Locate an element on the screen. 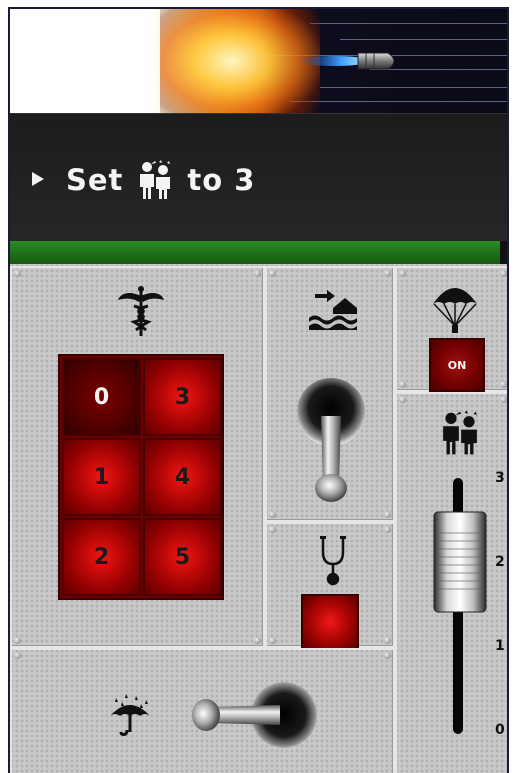 Image resolution: width=517 pixels, height=773 pixels. umbrella-toggle-switch is located at coordinates (254, 715).